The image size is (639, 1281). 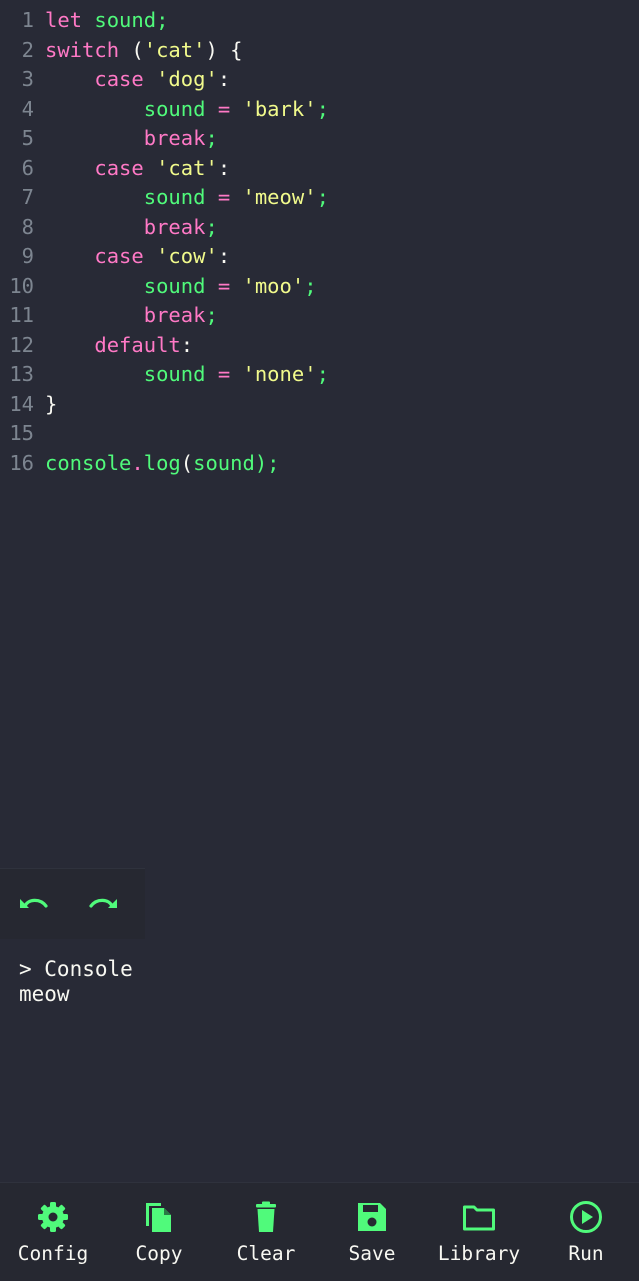 What do you see at coordinates (51, 405) in the screenshot?
I see `line-code: }` at bounding box center [51, 405].